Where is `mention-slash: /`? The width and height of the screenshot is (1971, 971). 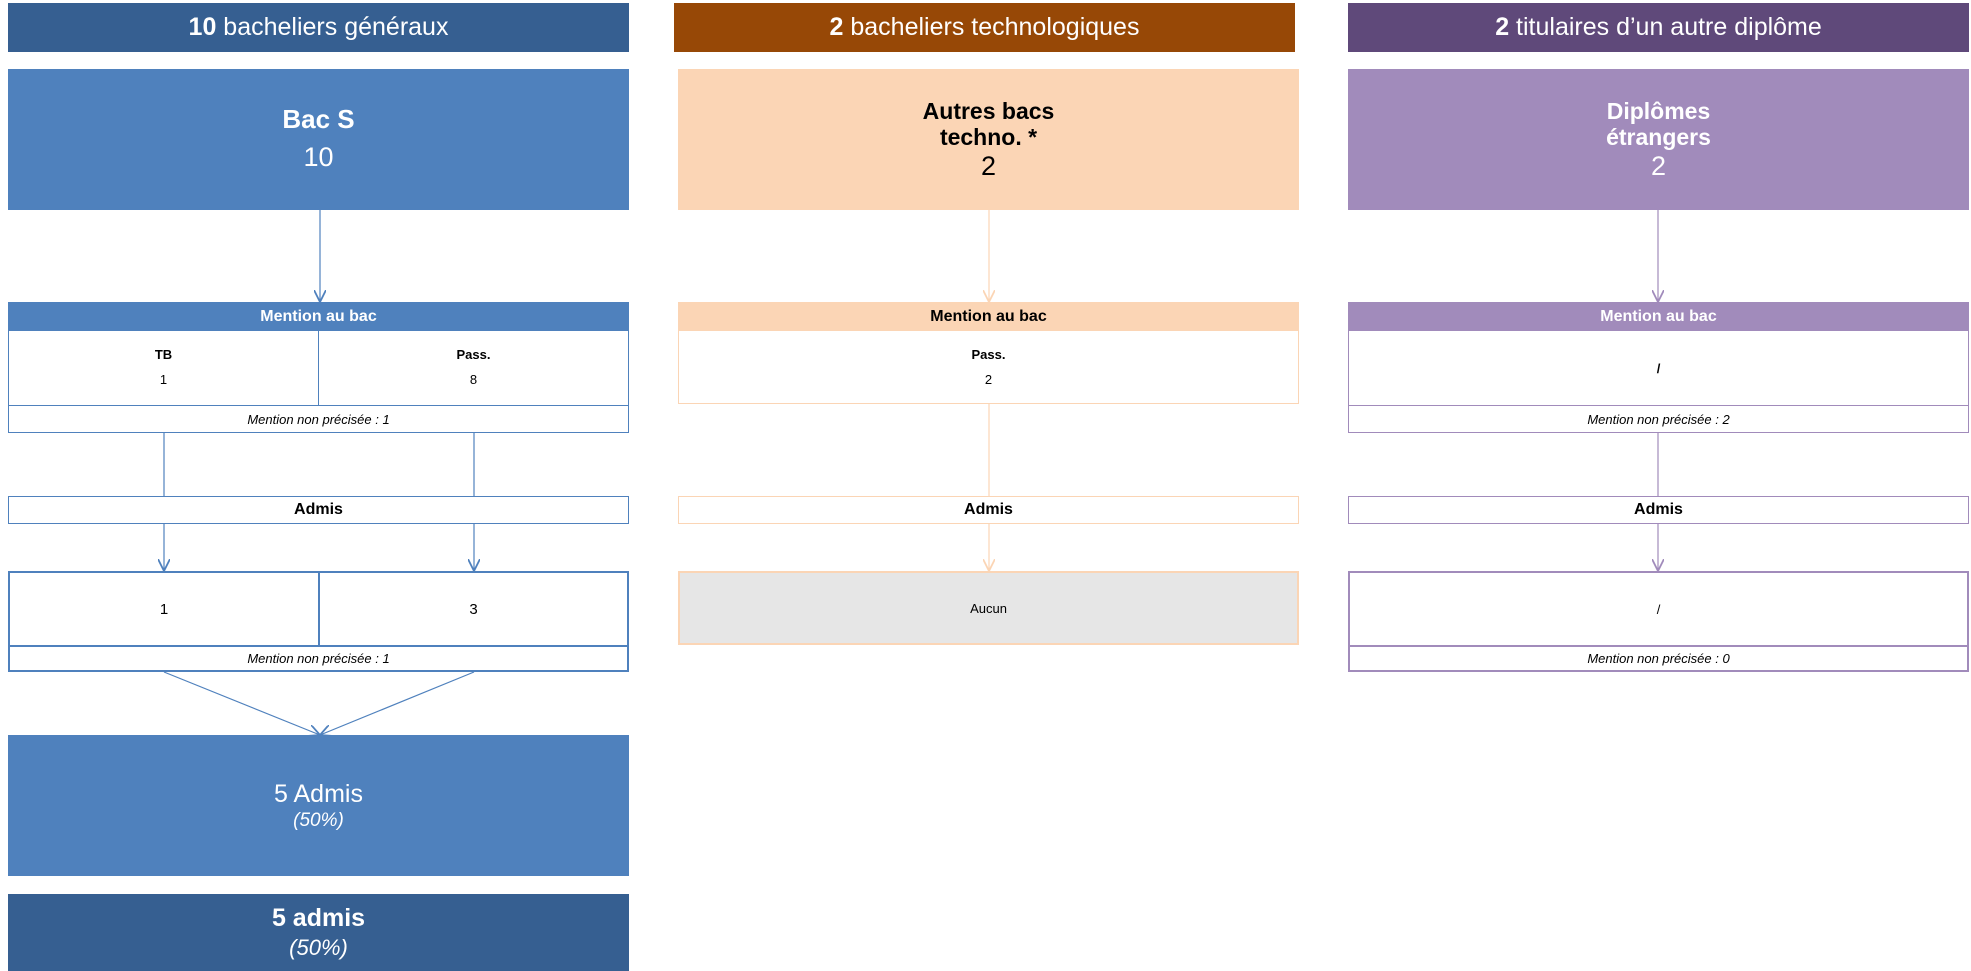 mention-slash: / is located at coordinates (1658, 368).